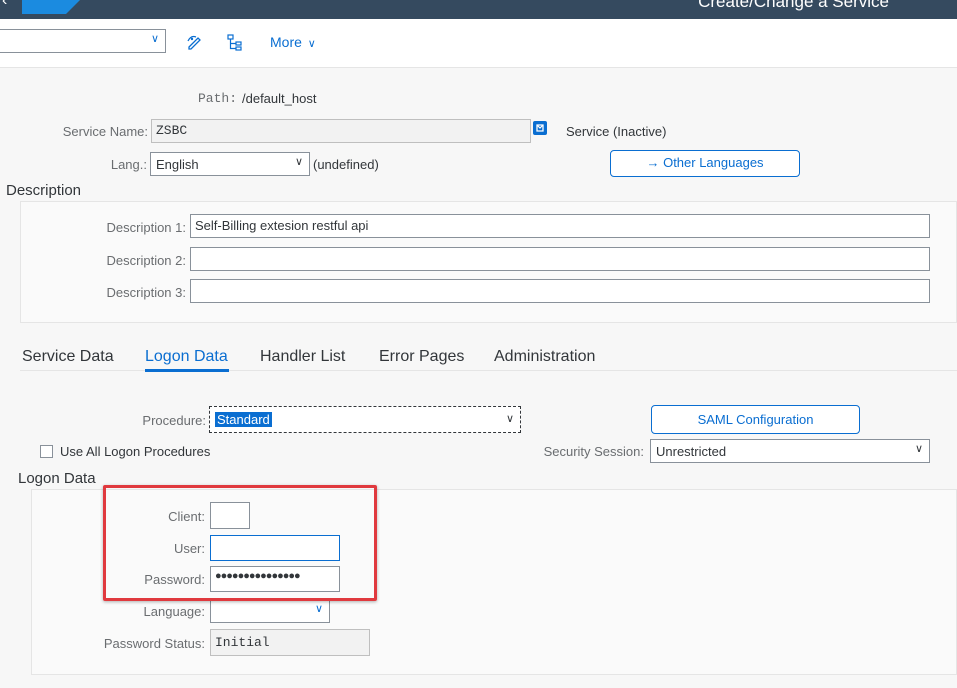  Describe the element at coordinates (755, 419) in the screenshot. I see `saml-configuration-button: SAML Configuration` at that location.